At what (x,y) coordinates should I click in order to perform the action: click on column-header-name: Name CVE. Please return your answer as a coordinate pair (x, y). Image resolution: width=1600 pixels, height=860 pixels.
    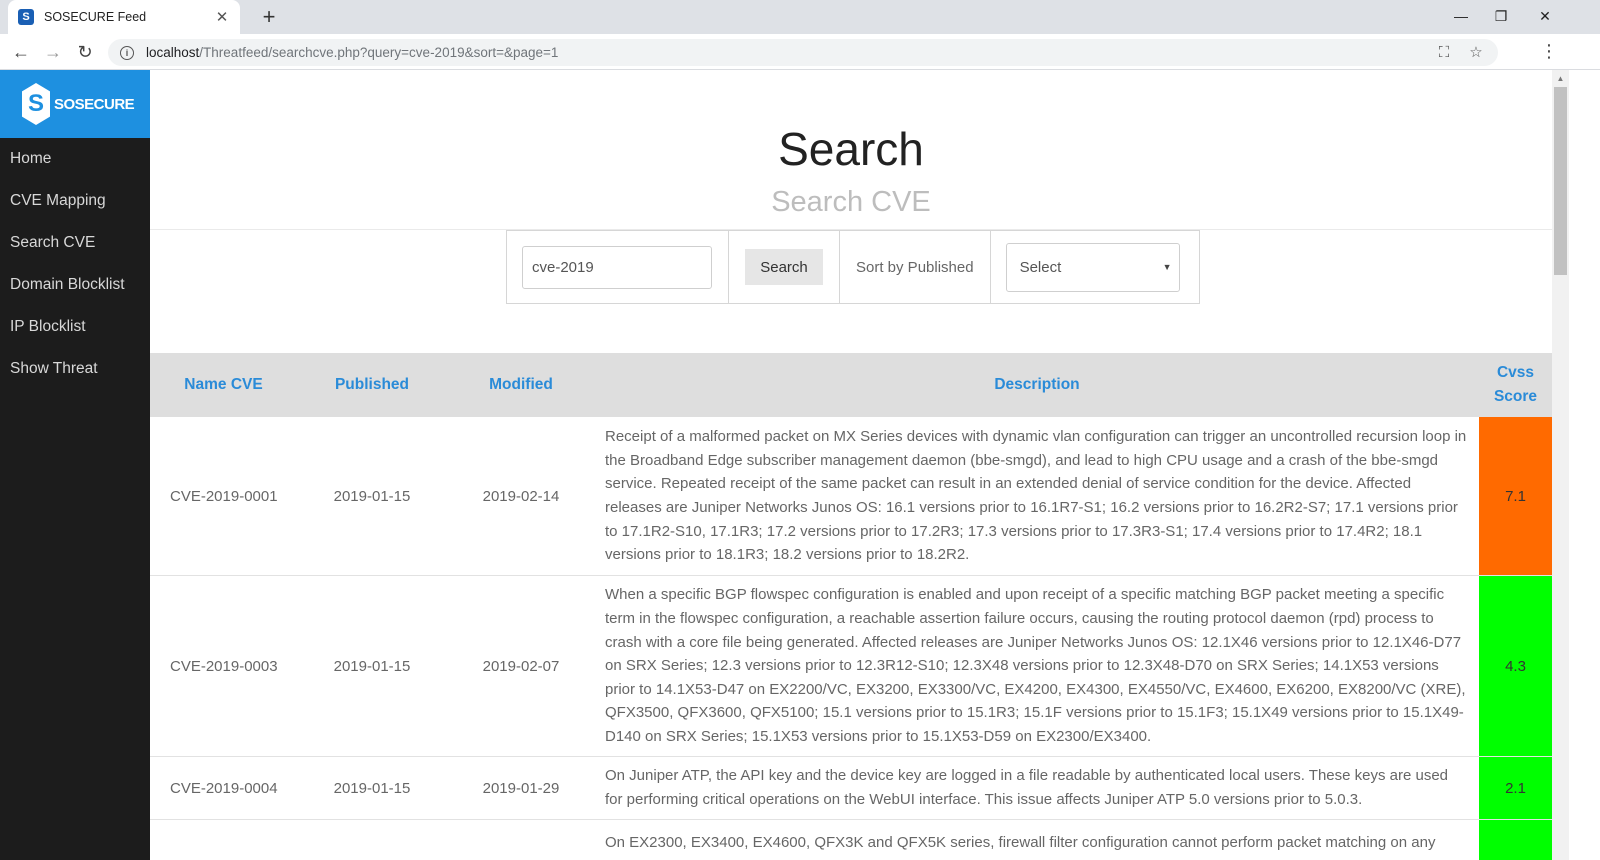
    Looking at the image, I should click on (223, 385).